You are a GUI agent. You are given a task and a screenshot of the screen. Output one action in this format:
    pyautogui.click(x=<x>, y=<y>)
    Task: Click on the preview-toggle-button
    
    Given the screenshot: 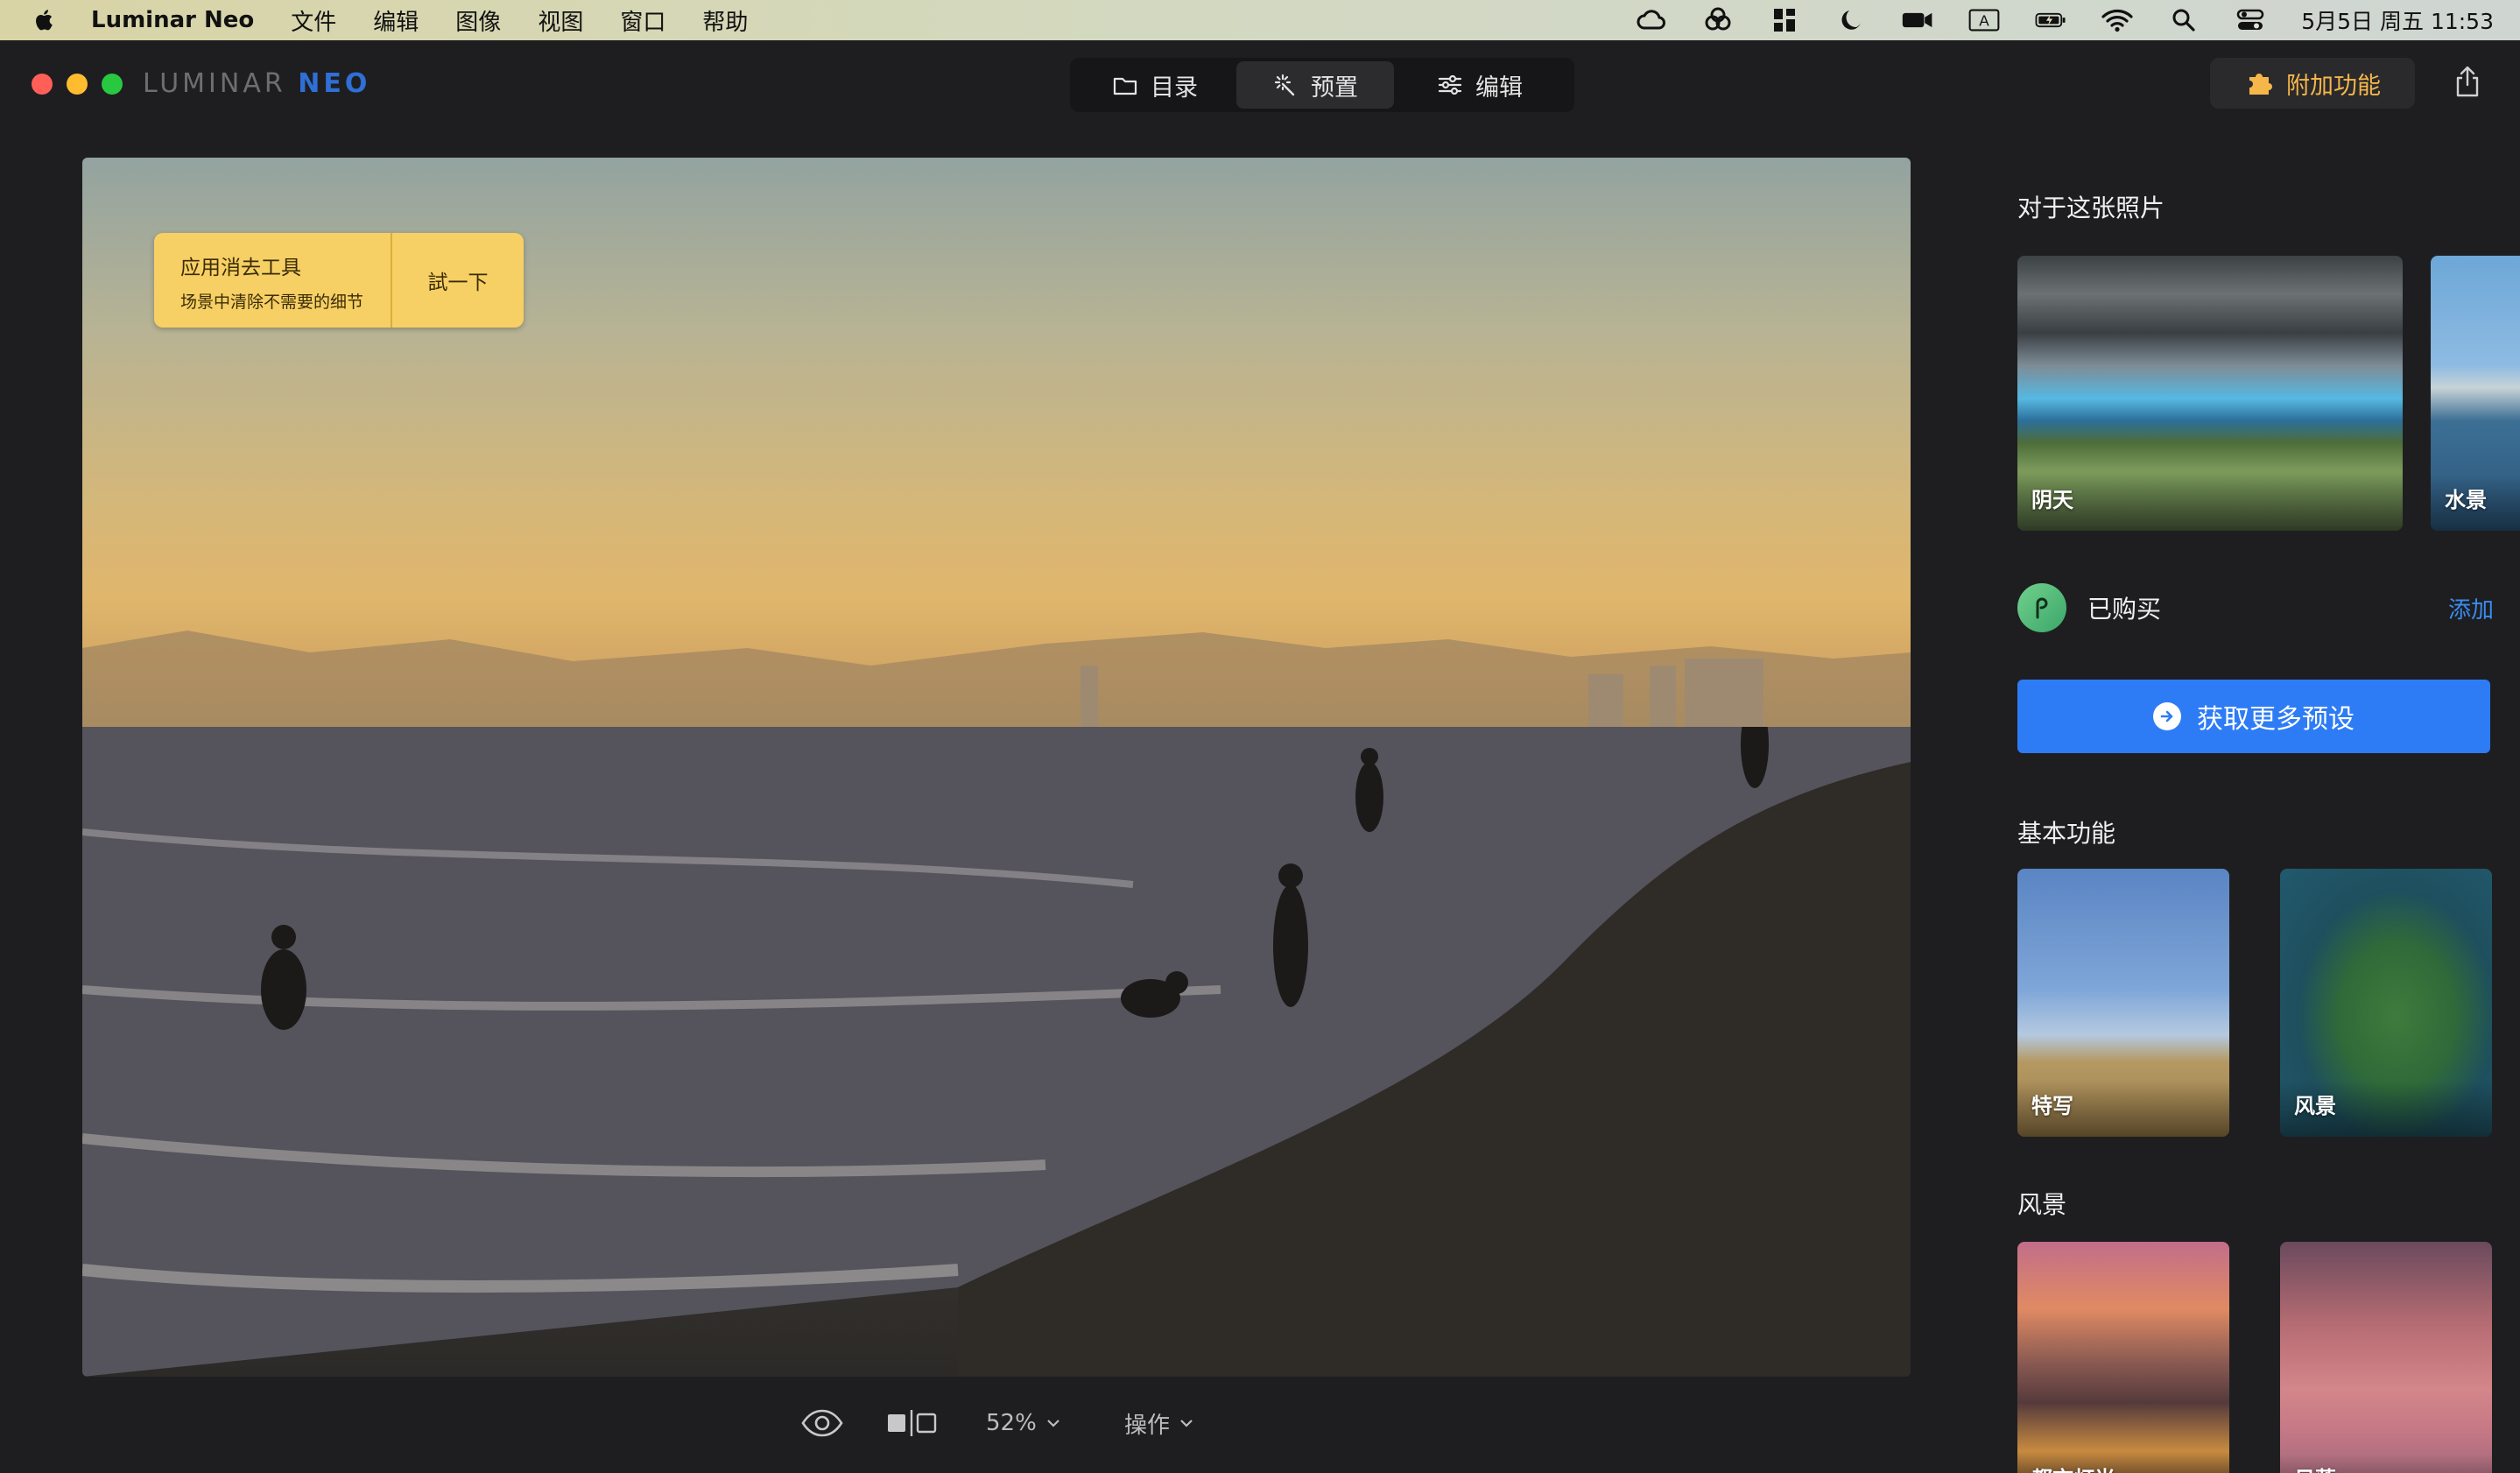 What is the action you would take?
    pyautogui.click(x=823, y=1423)
    